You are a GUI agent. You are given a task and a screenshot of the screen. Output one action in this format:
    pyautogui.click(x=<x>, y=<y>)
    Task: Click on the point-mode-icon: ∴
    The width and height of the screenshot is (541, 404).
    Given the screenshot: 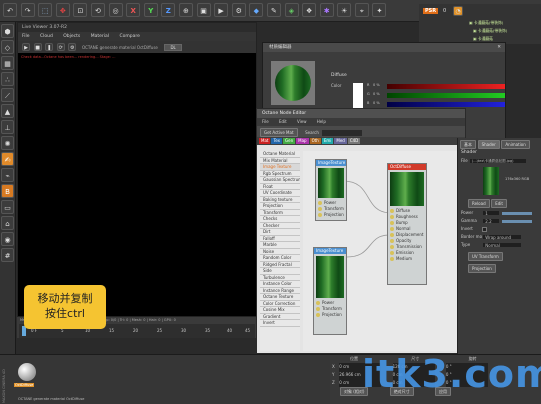 What is the action you would take?
    pyautogui.click(x=7, y=79)
    